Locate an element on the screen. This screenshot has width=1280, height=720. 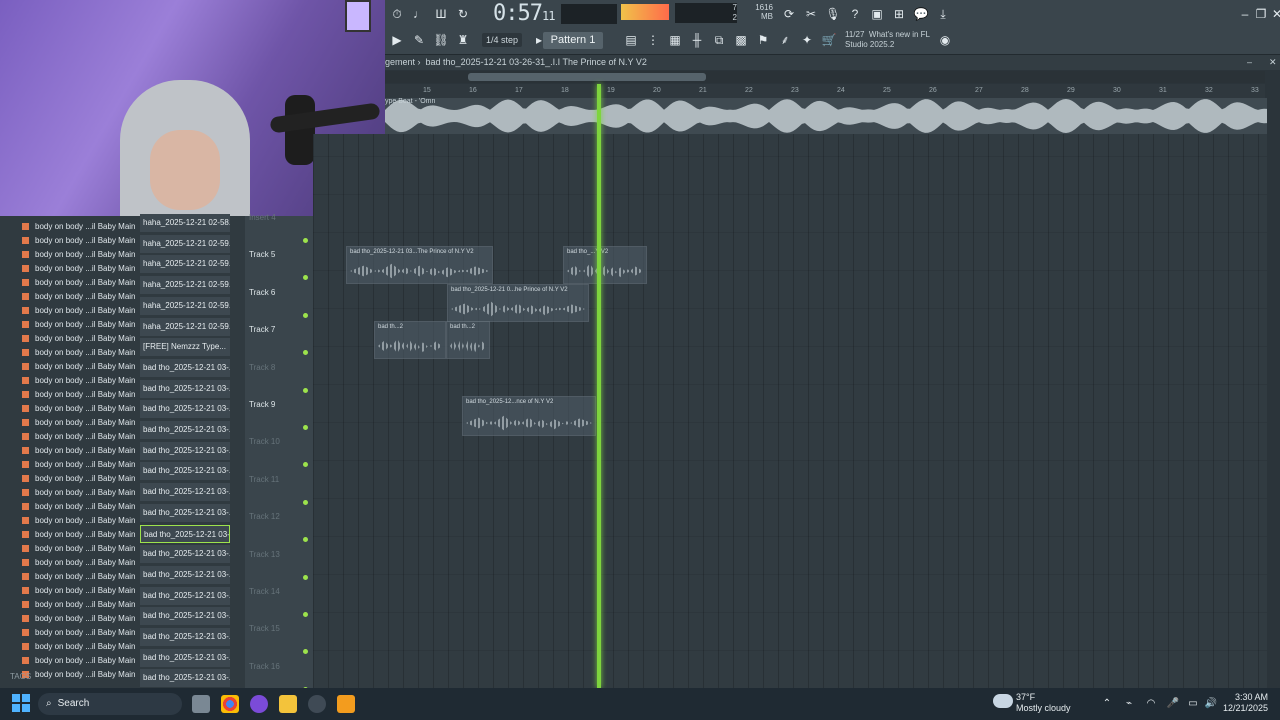
track-label: Track 9 is located at coordinates (262, 404).